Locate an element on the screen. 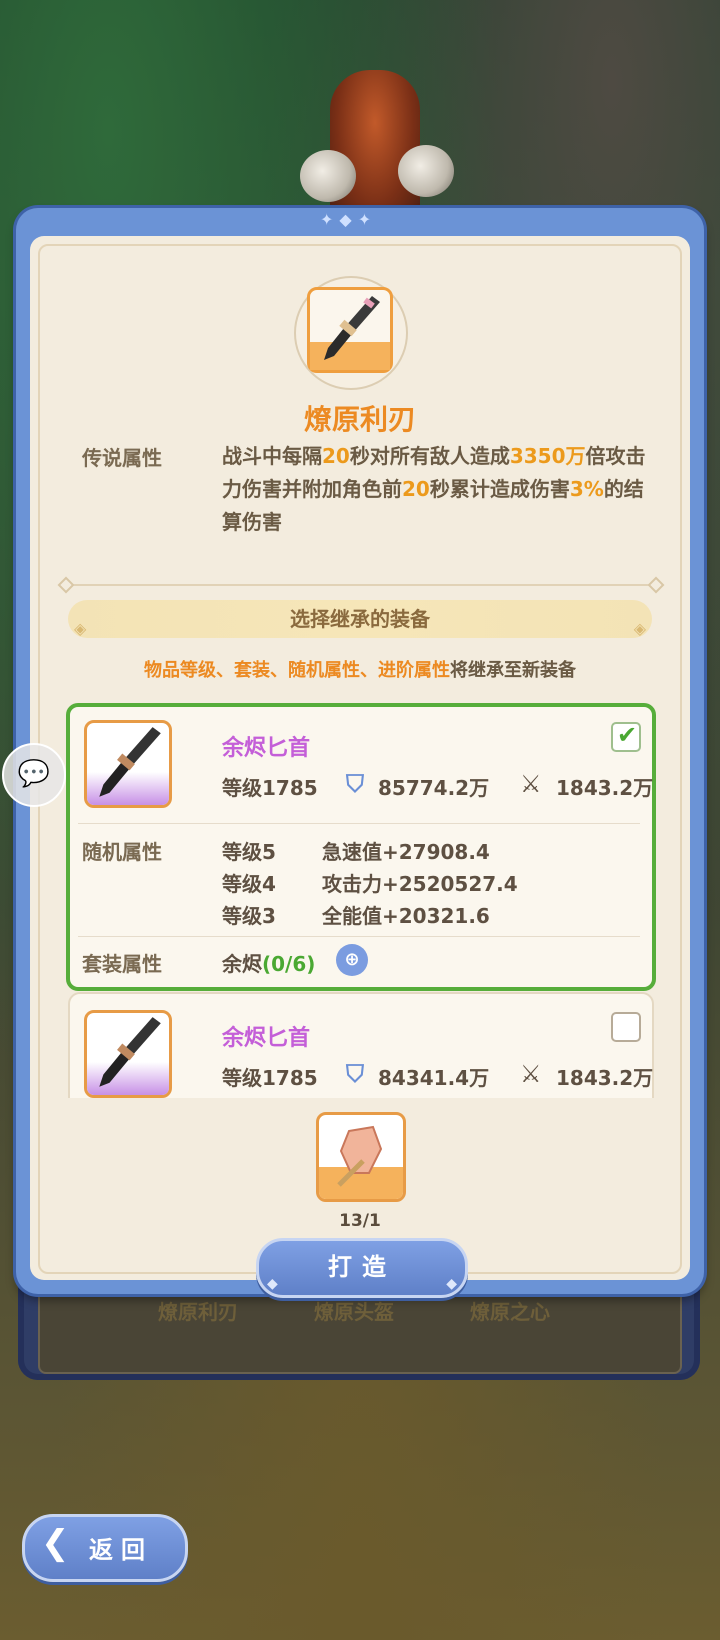 The width and height of the screenshot is (720, 1640). tab-blade: 燎原利刃 is located at coordinates (198, 1310).